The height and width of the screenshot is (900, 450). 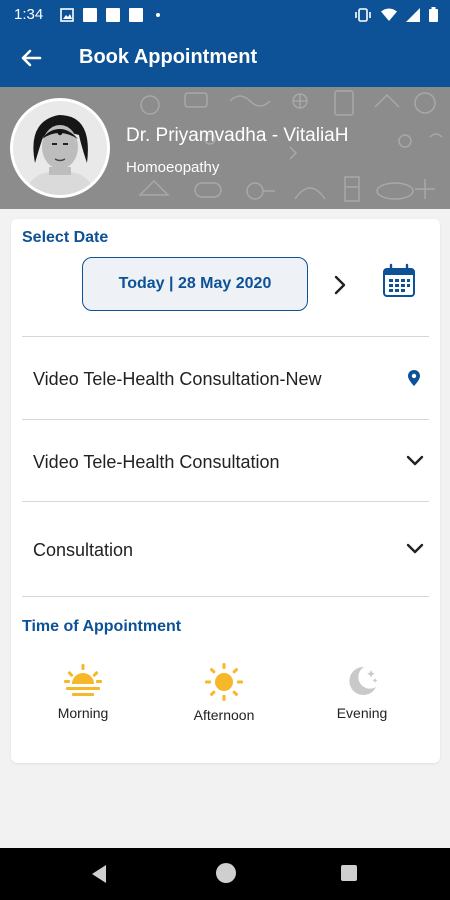 I want to click on app-bar: Book Appointment, so click(x=225, y=58).